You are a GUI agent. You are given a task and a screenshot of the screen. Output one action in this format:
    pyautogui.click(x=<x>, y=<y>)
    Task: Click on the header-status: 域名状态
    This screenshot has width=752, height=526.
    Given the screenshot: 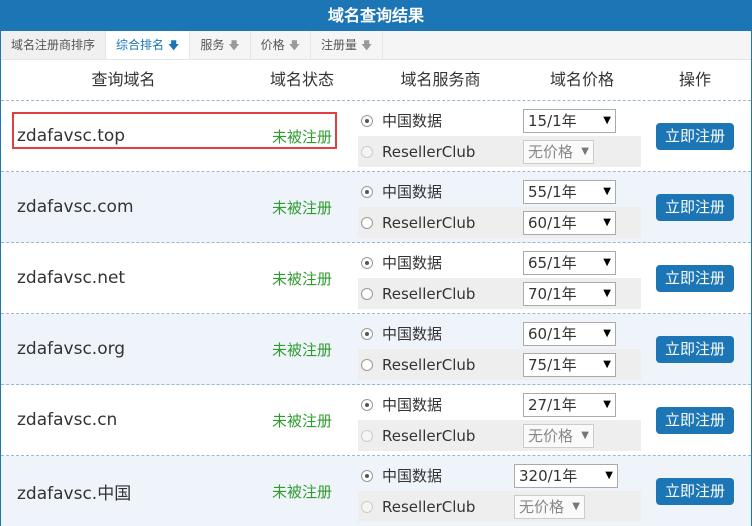 What is the action you would take?
    pyautogui.click(x=301, y=79)
    